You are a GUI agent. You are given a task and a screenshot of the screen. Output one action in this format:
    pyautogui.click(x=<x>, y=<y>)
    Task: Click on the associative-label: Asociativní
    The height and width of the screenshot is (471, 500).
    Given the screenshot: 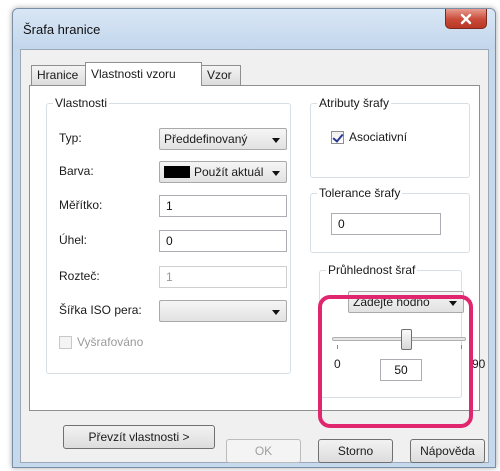 What is the action you would take?
    pyautogui.click(x=378, y=137)
    